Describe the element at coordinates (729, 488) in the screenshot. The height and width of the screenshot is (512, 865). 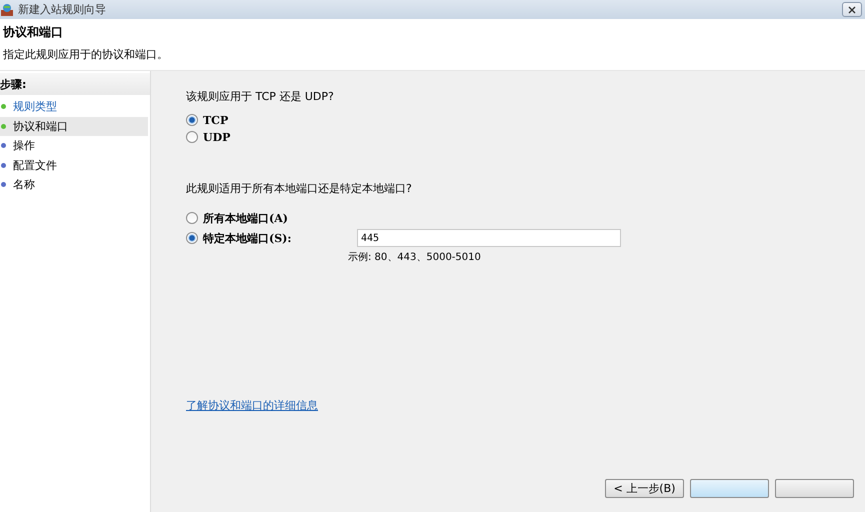
I see `next-button` at that location.